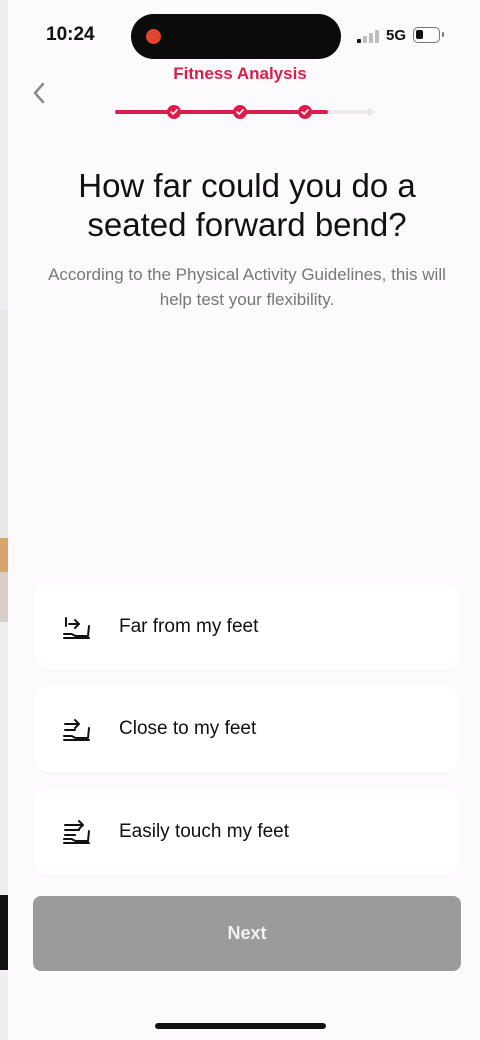  What do you see at coordinates (4, 425) in the screenshot?
I see `background-card-edge` at bounding box center [4, 425].